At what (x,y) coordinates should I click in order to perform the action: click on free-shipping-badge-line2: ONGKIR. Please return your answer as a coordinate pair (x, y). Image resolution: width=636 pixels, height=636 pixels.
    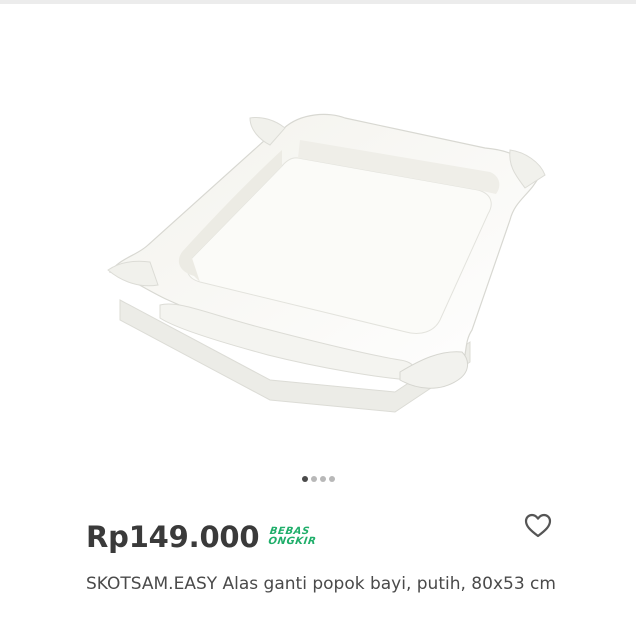
    Looking at the image, I should click on (292, 541).